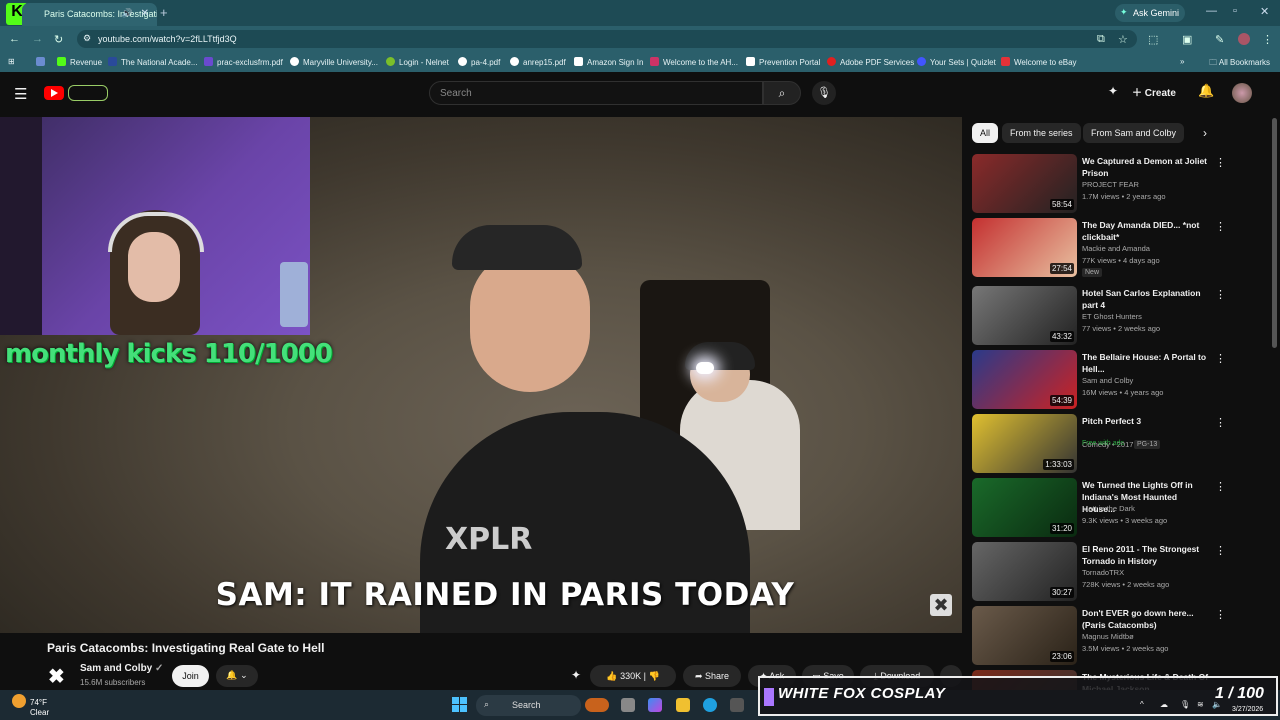 Image resolution: width=1280 pixels, height=720 pixels. Describe the element at coordinates (1267, 39) in the screenshot. I see `browser-menu-icon: ⋮` at that location.